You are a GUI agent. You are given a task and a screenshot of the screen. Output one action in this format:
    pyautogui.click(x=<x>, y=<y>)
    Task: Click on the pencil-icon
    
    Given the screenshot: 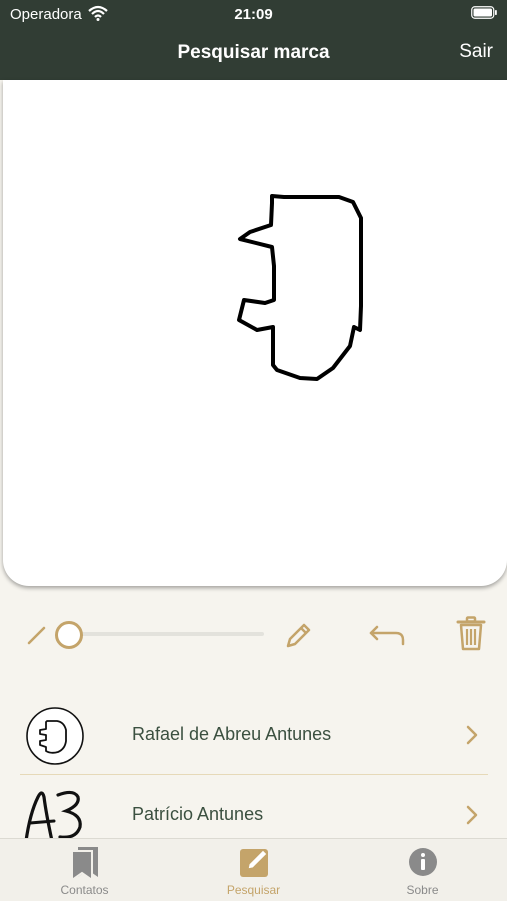 What is the action you would take?
    pyautogui.click(x=299, y=635)
    